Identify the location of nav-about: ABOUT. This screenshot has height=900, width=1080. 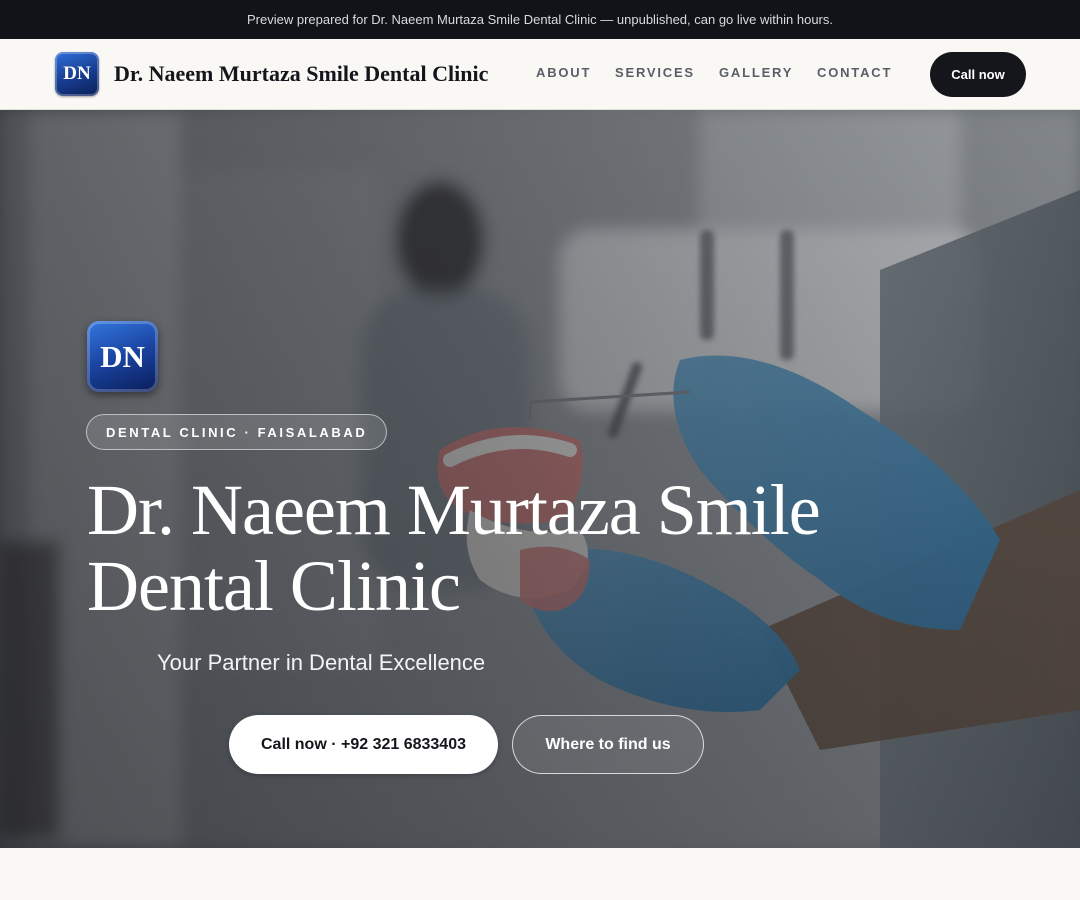
(563, 72).